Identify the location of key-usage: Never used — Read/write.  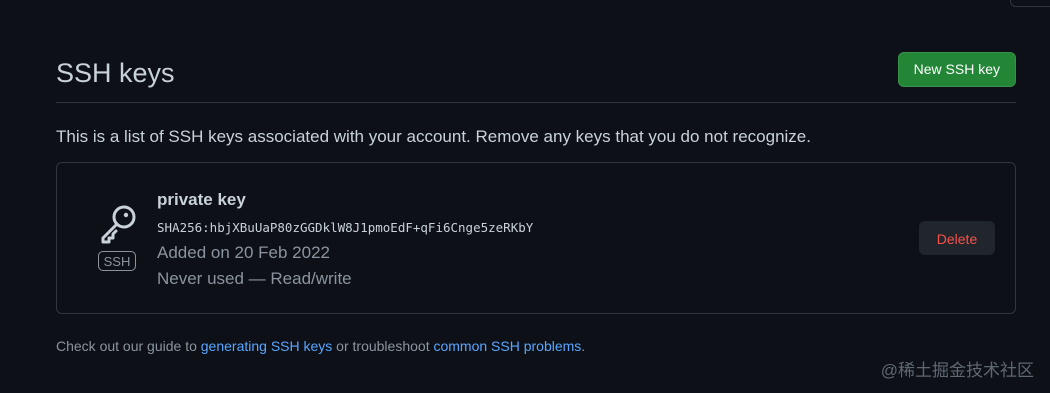
(254, 278).